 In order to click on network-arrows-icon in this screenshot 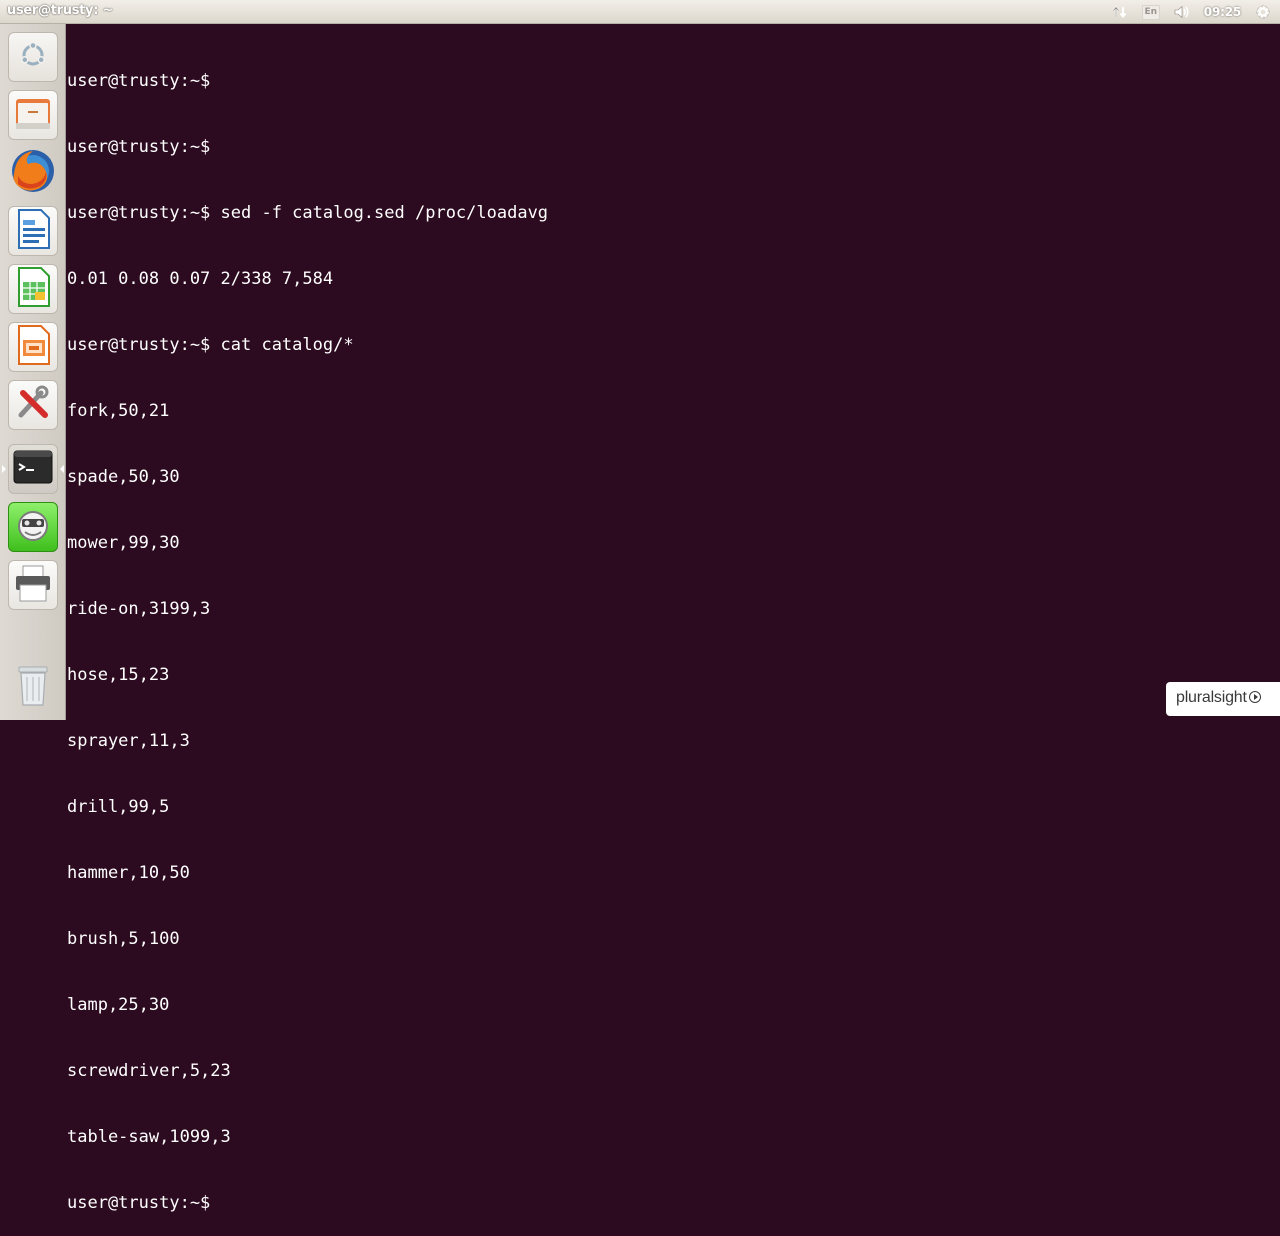, I will do `click(1120, 12)`.